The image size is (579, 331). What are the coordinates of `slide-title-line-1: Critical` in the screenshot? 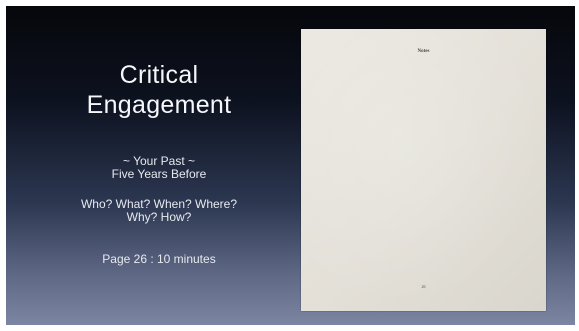 It's located at (159, 75).